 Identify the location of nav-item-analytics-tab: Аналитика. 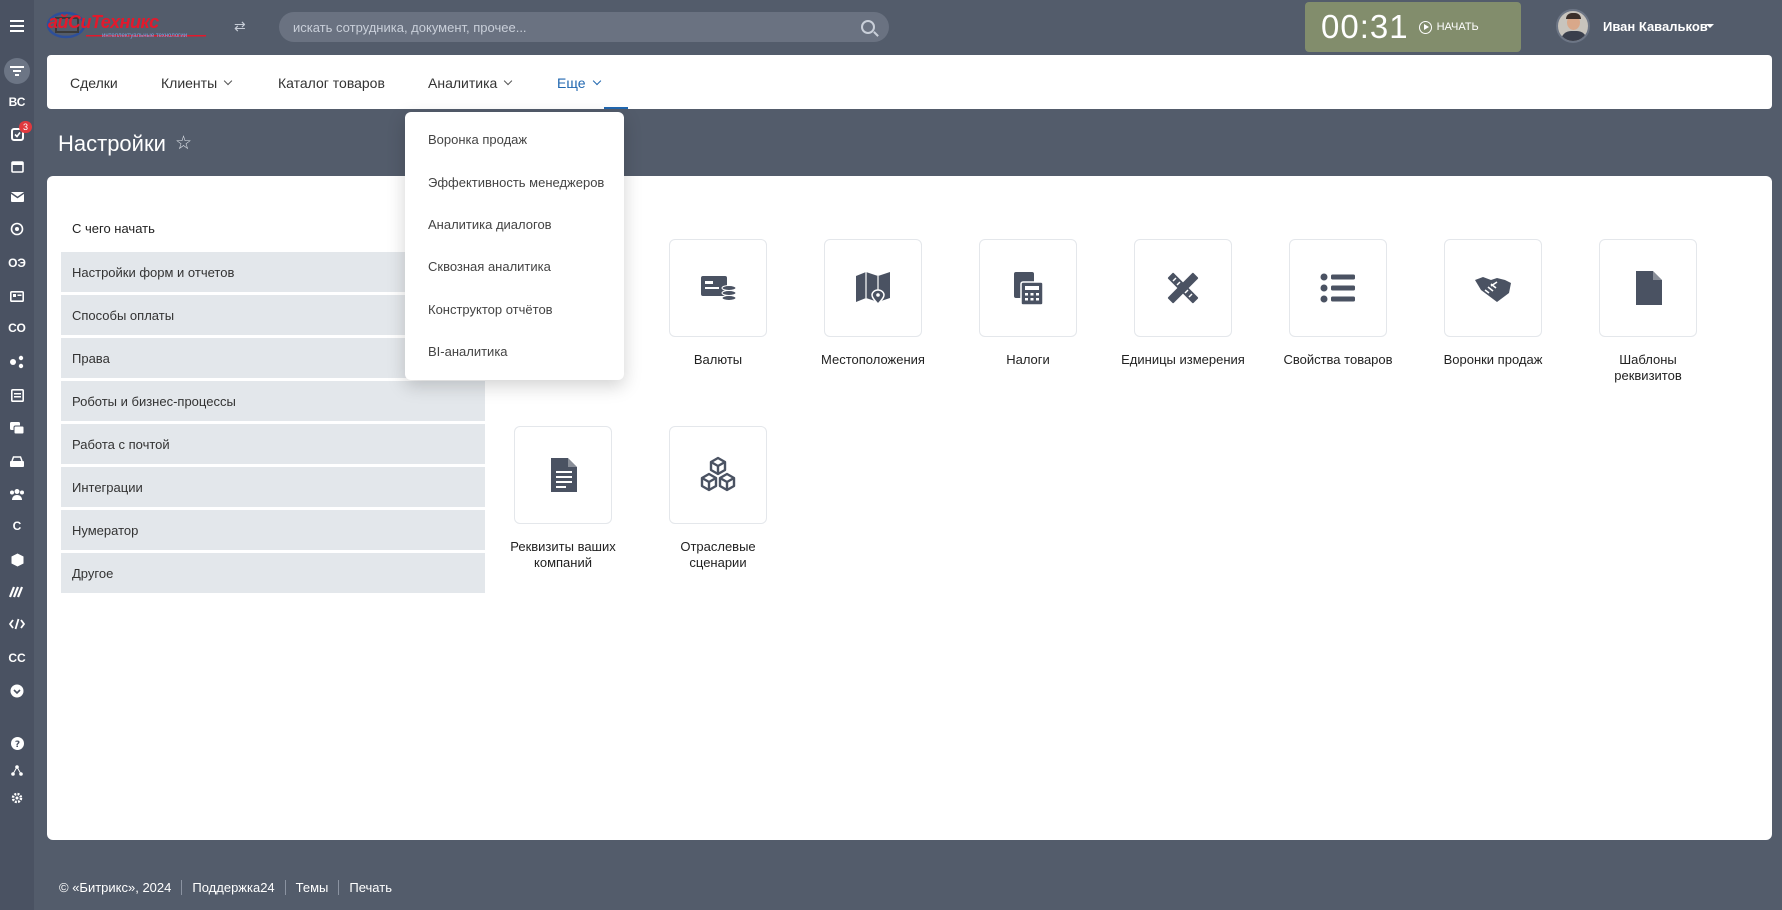
(469, 85).